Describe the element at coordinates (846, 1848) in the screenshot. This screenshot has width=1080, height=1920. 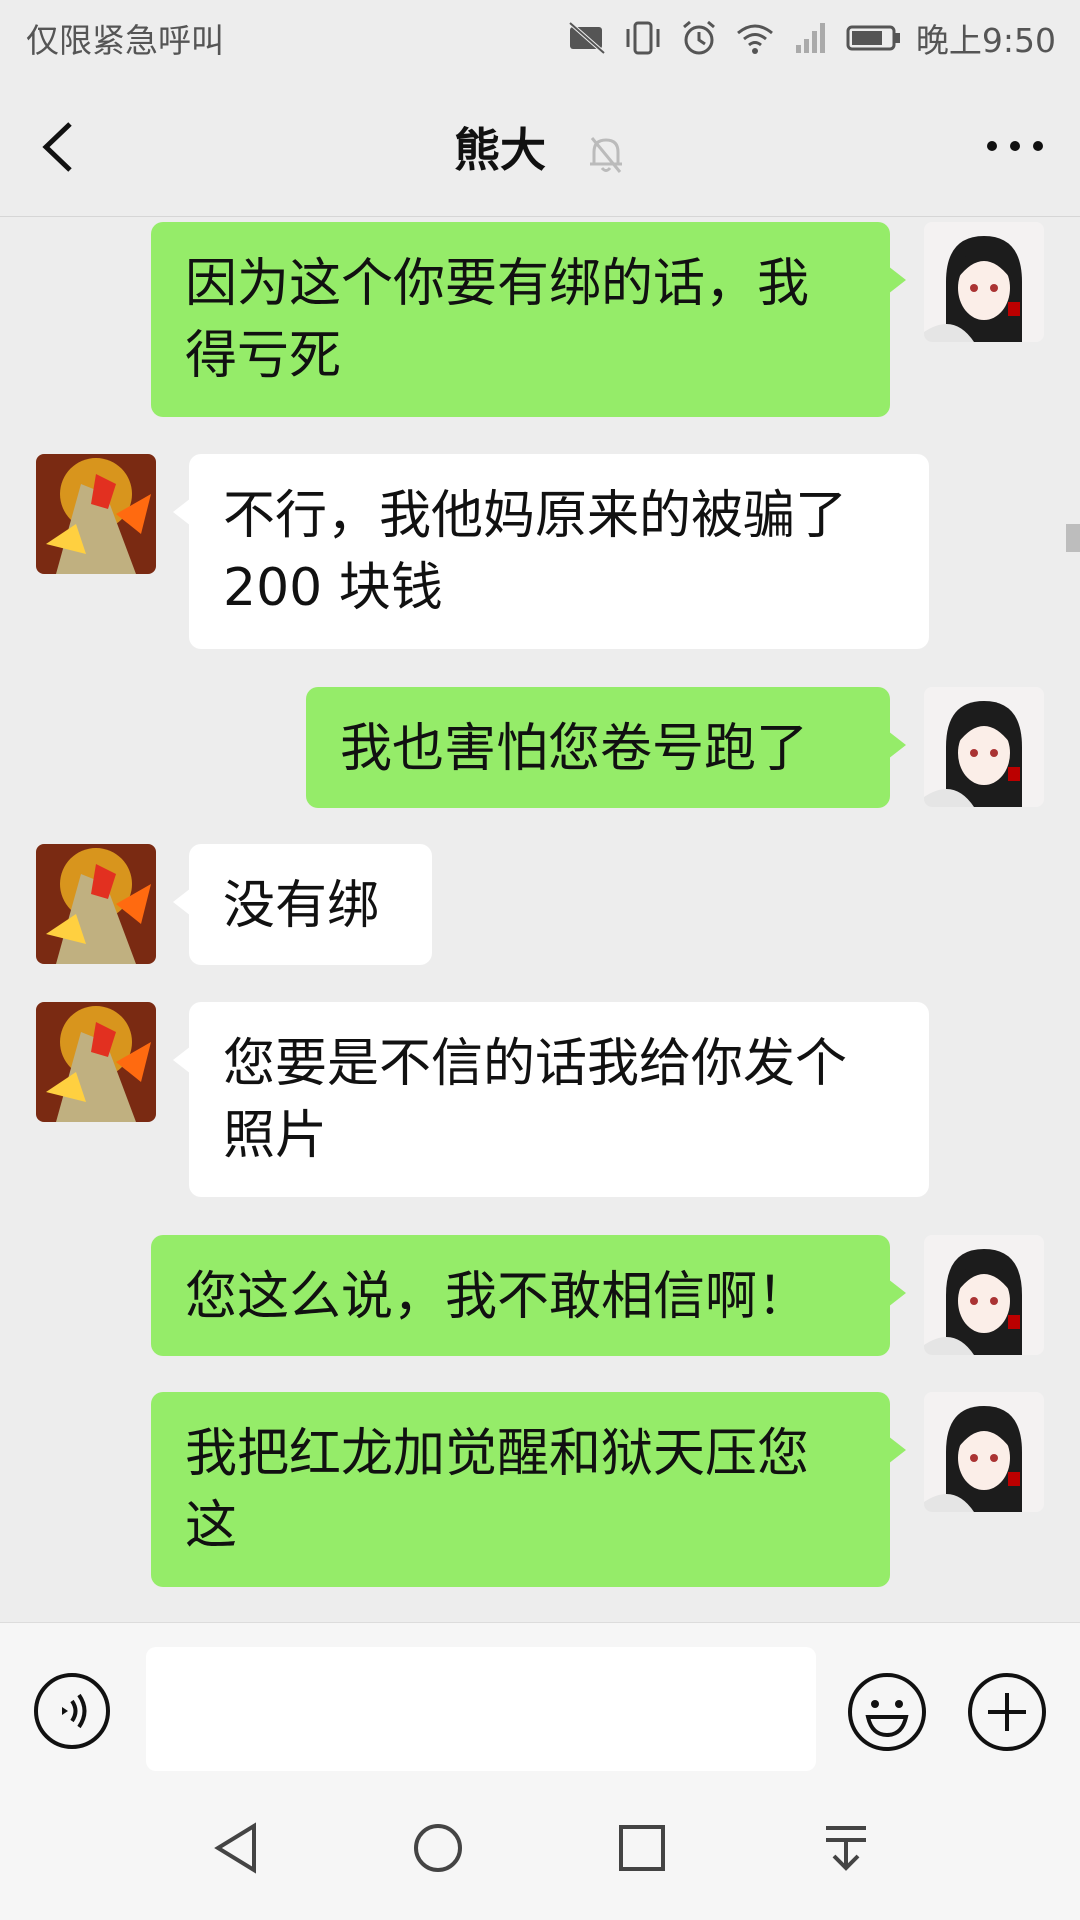
I see `notification-pull-icon` at that location.